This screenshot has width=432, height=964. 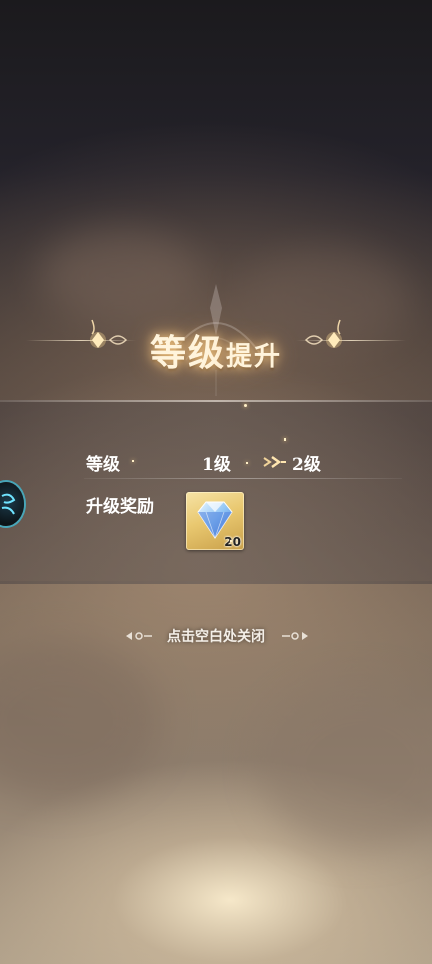 What do you see at coordinates (216, 401) in the screenshot?
I see `panel-top-edge` at bounding box center [216, 401].